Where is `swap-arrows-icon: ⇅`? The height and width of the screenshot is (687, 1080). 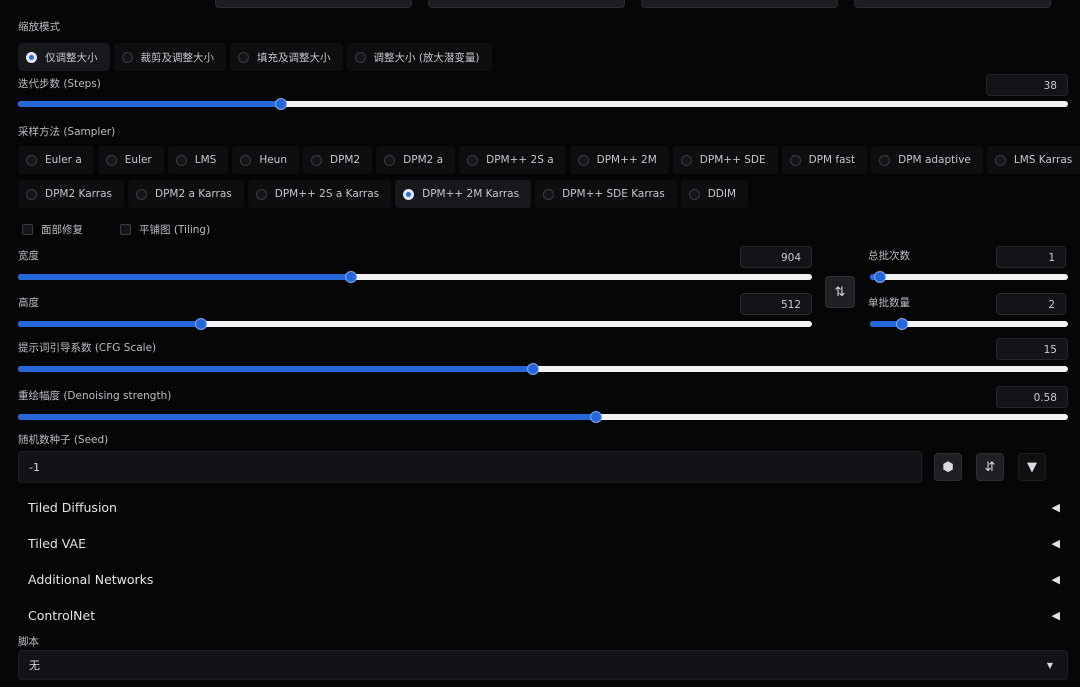 swap-arrows-icon: ⇅ is located at coordinates (840, 292).